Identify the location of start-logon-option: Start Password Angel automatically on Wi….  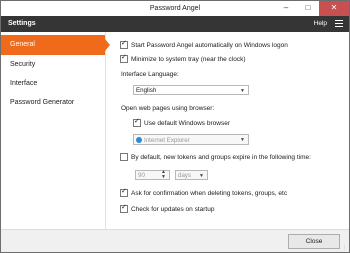
(204, 45).